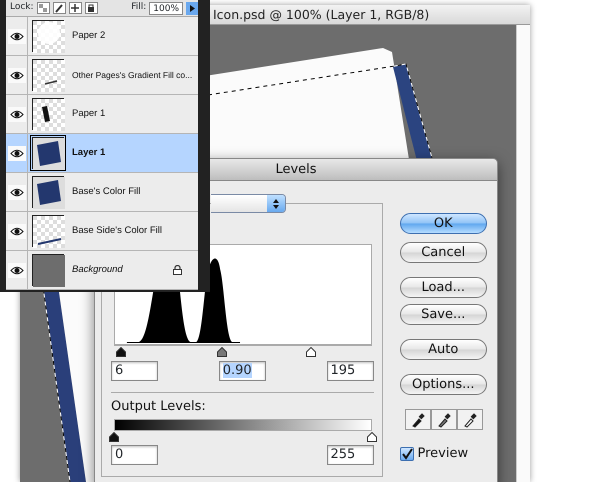  Describe the element at coordinates (443, 223) in the screenshot. I see `ok-button: OK` at that location.